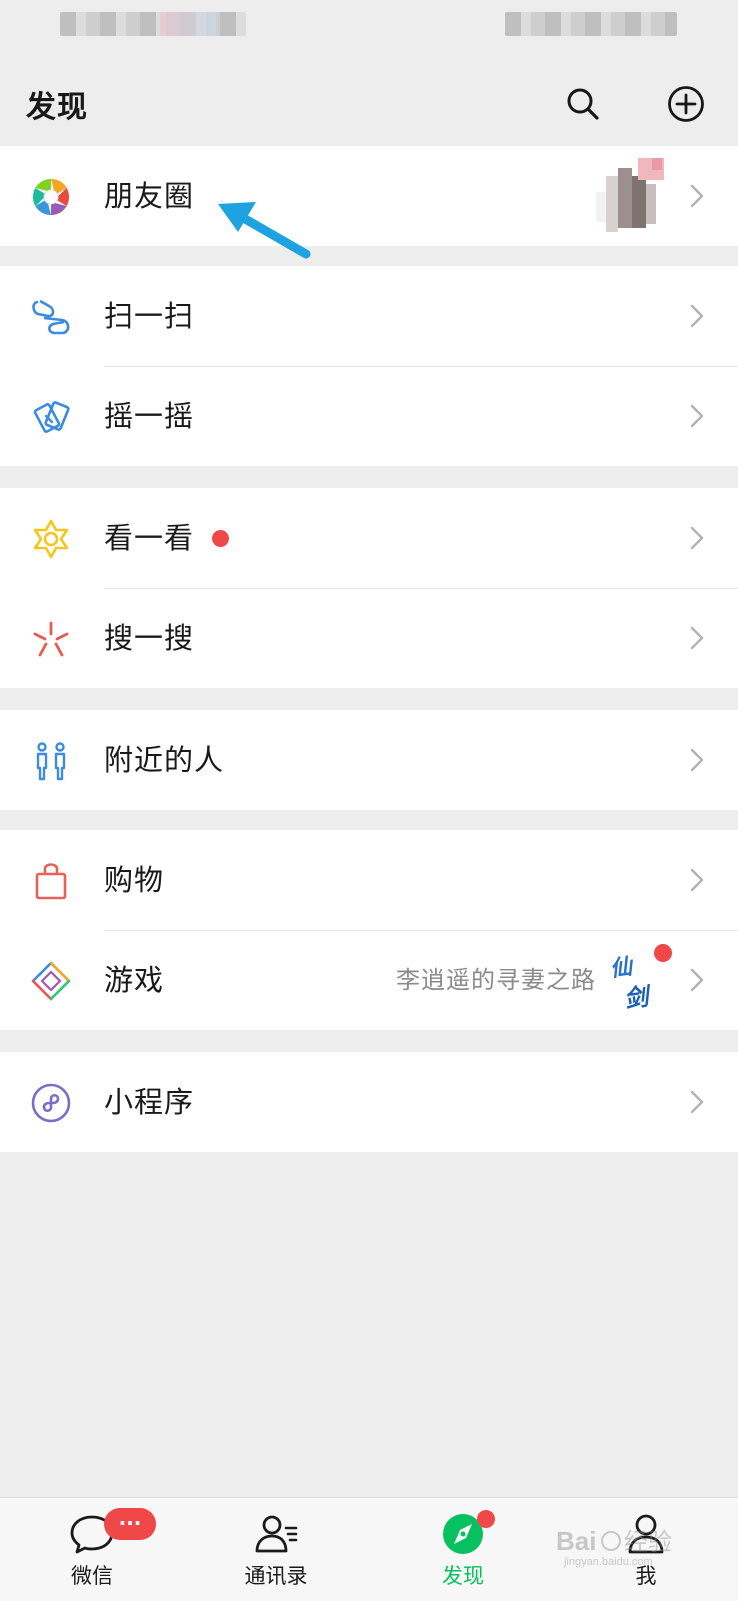  I want to click on tab-contacts-label: 通讯录, so click(276, 1576).